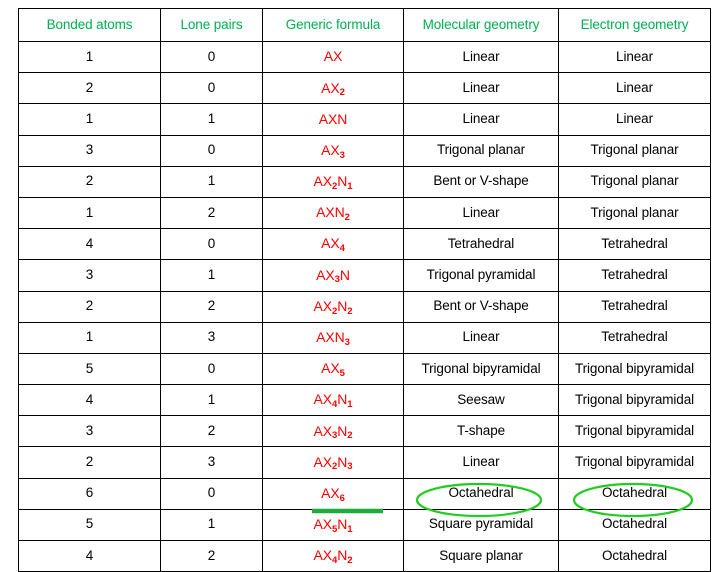 The width and height of the screenshot is (728, 572). Describe the element at coordinates (333, 181) in the screenshot. I see `cell-generic-formula: AX2N1` at that location.